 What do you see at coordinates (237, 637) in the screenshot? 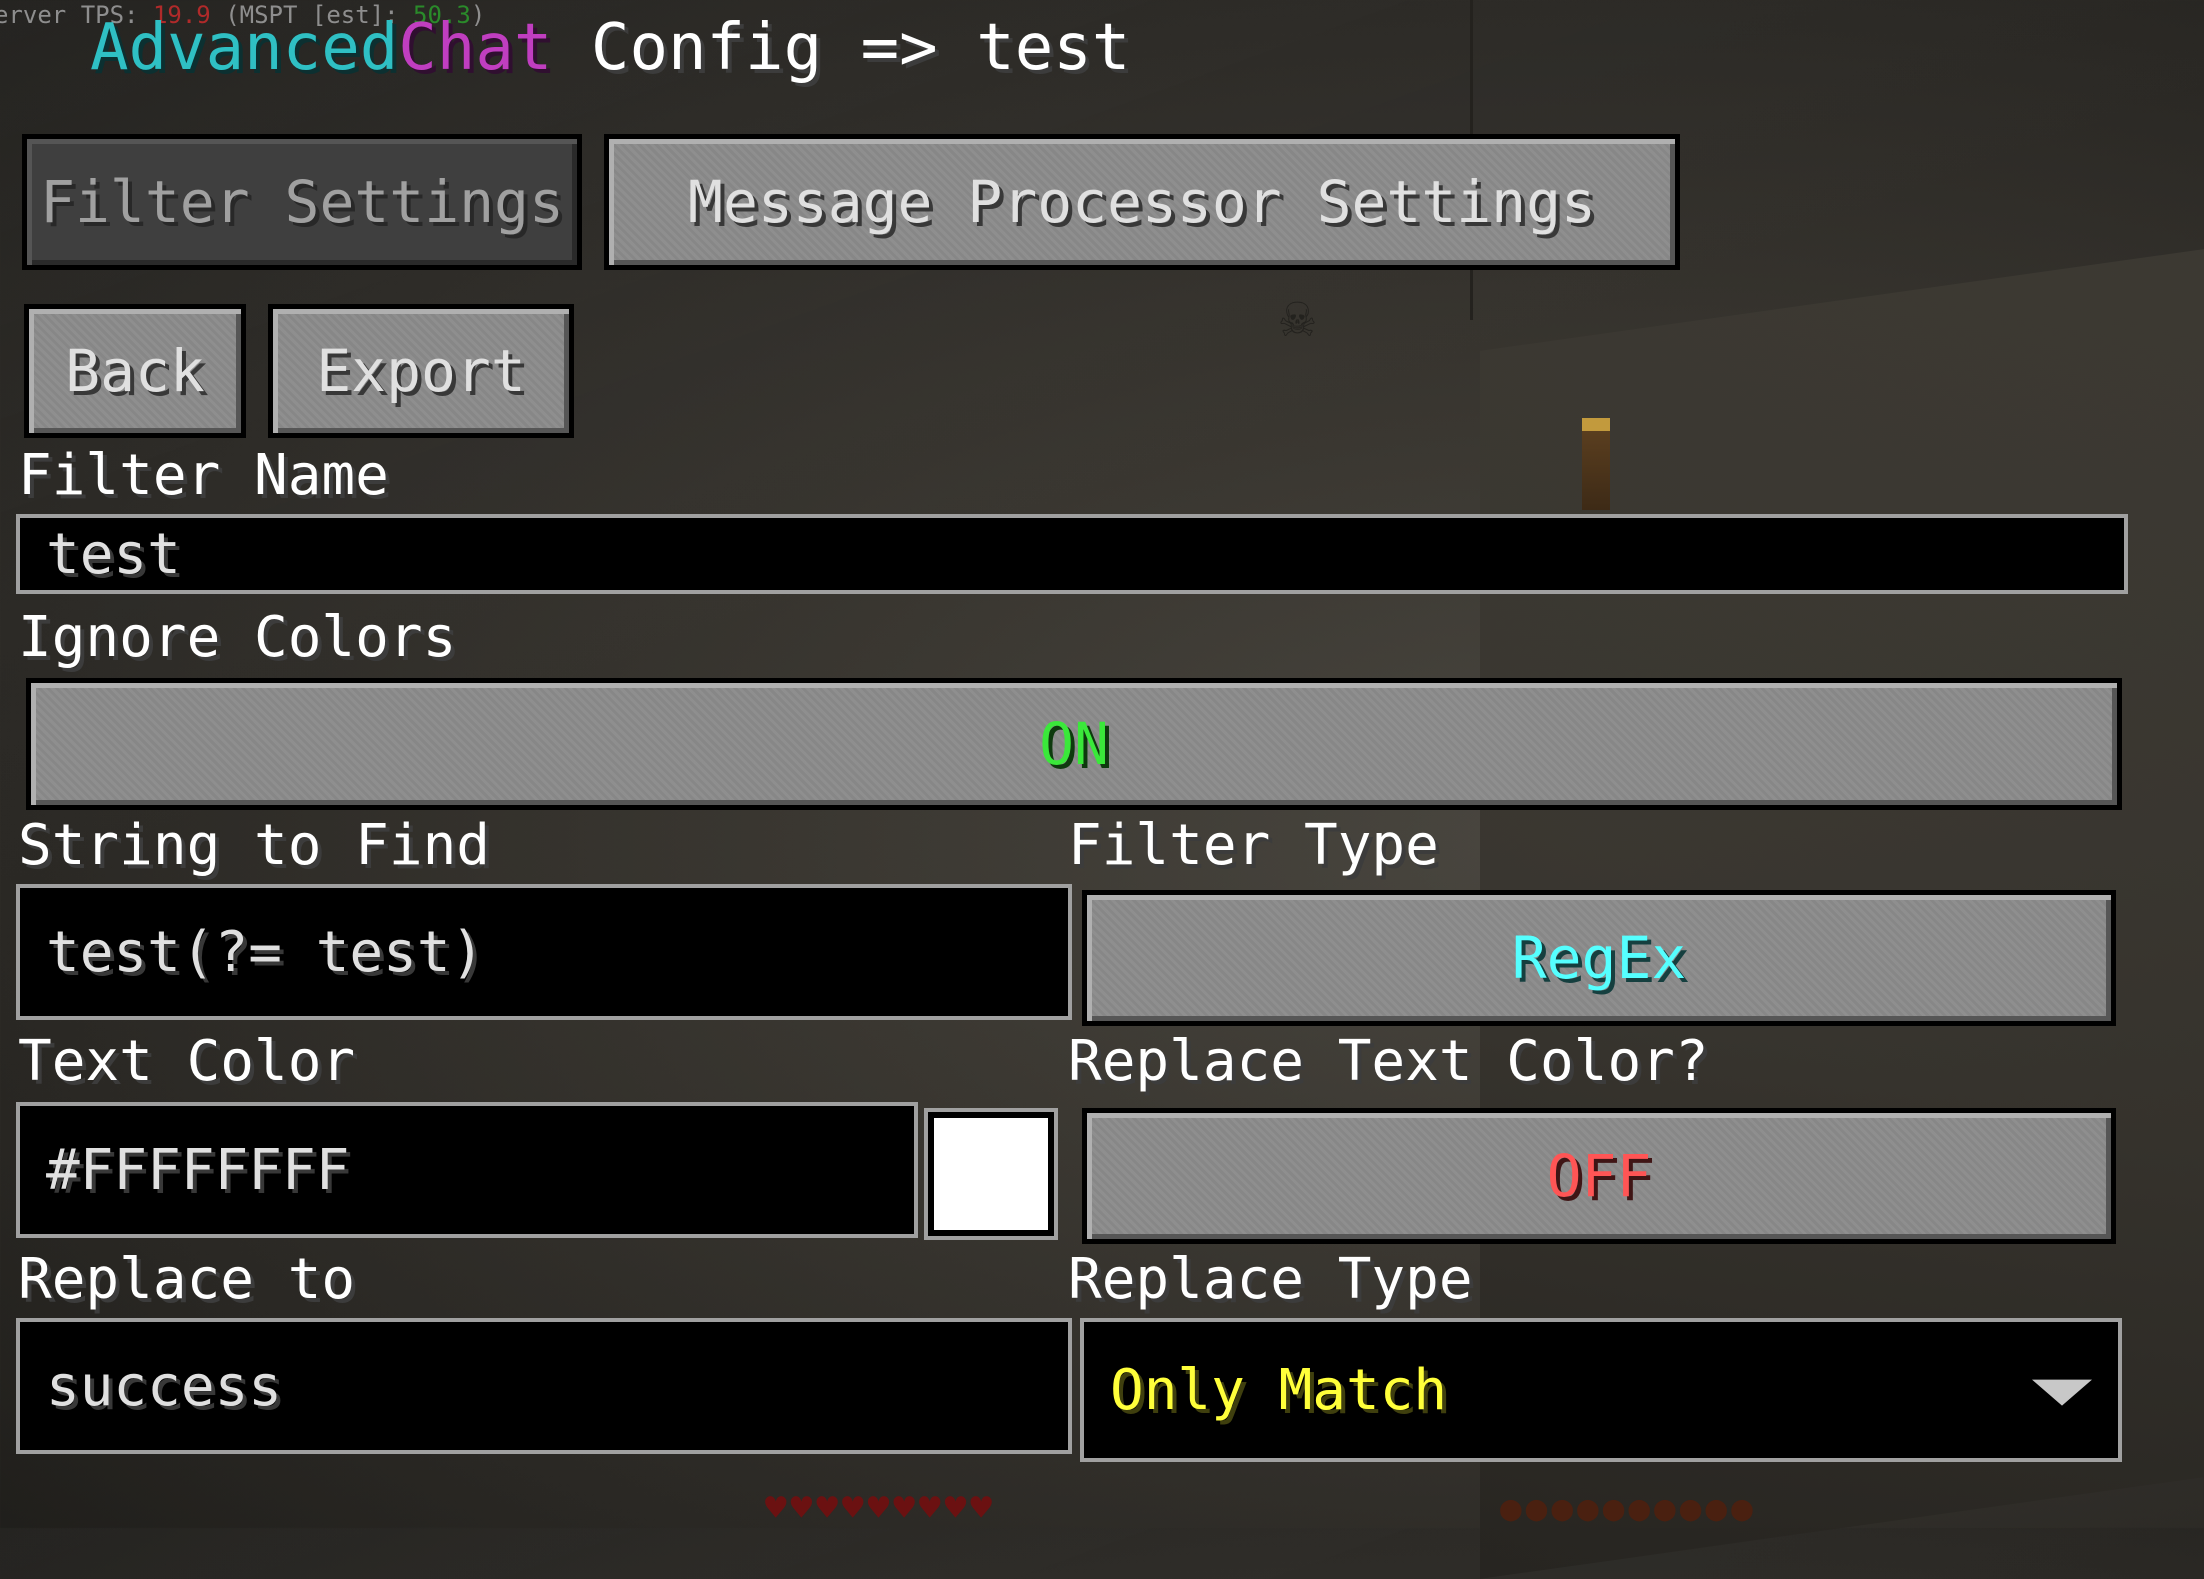
I see `ignore-colors-label: Ignore Colors` at bounding box center [237, 637].